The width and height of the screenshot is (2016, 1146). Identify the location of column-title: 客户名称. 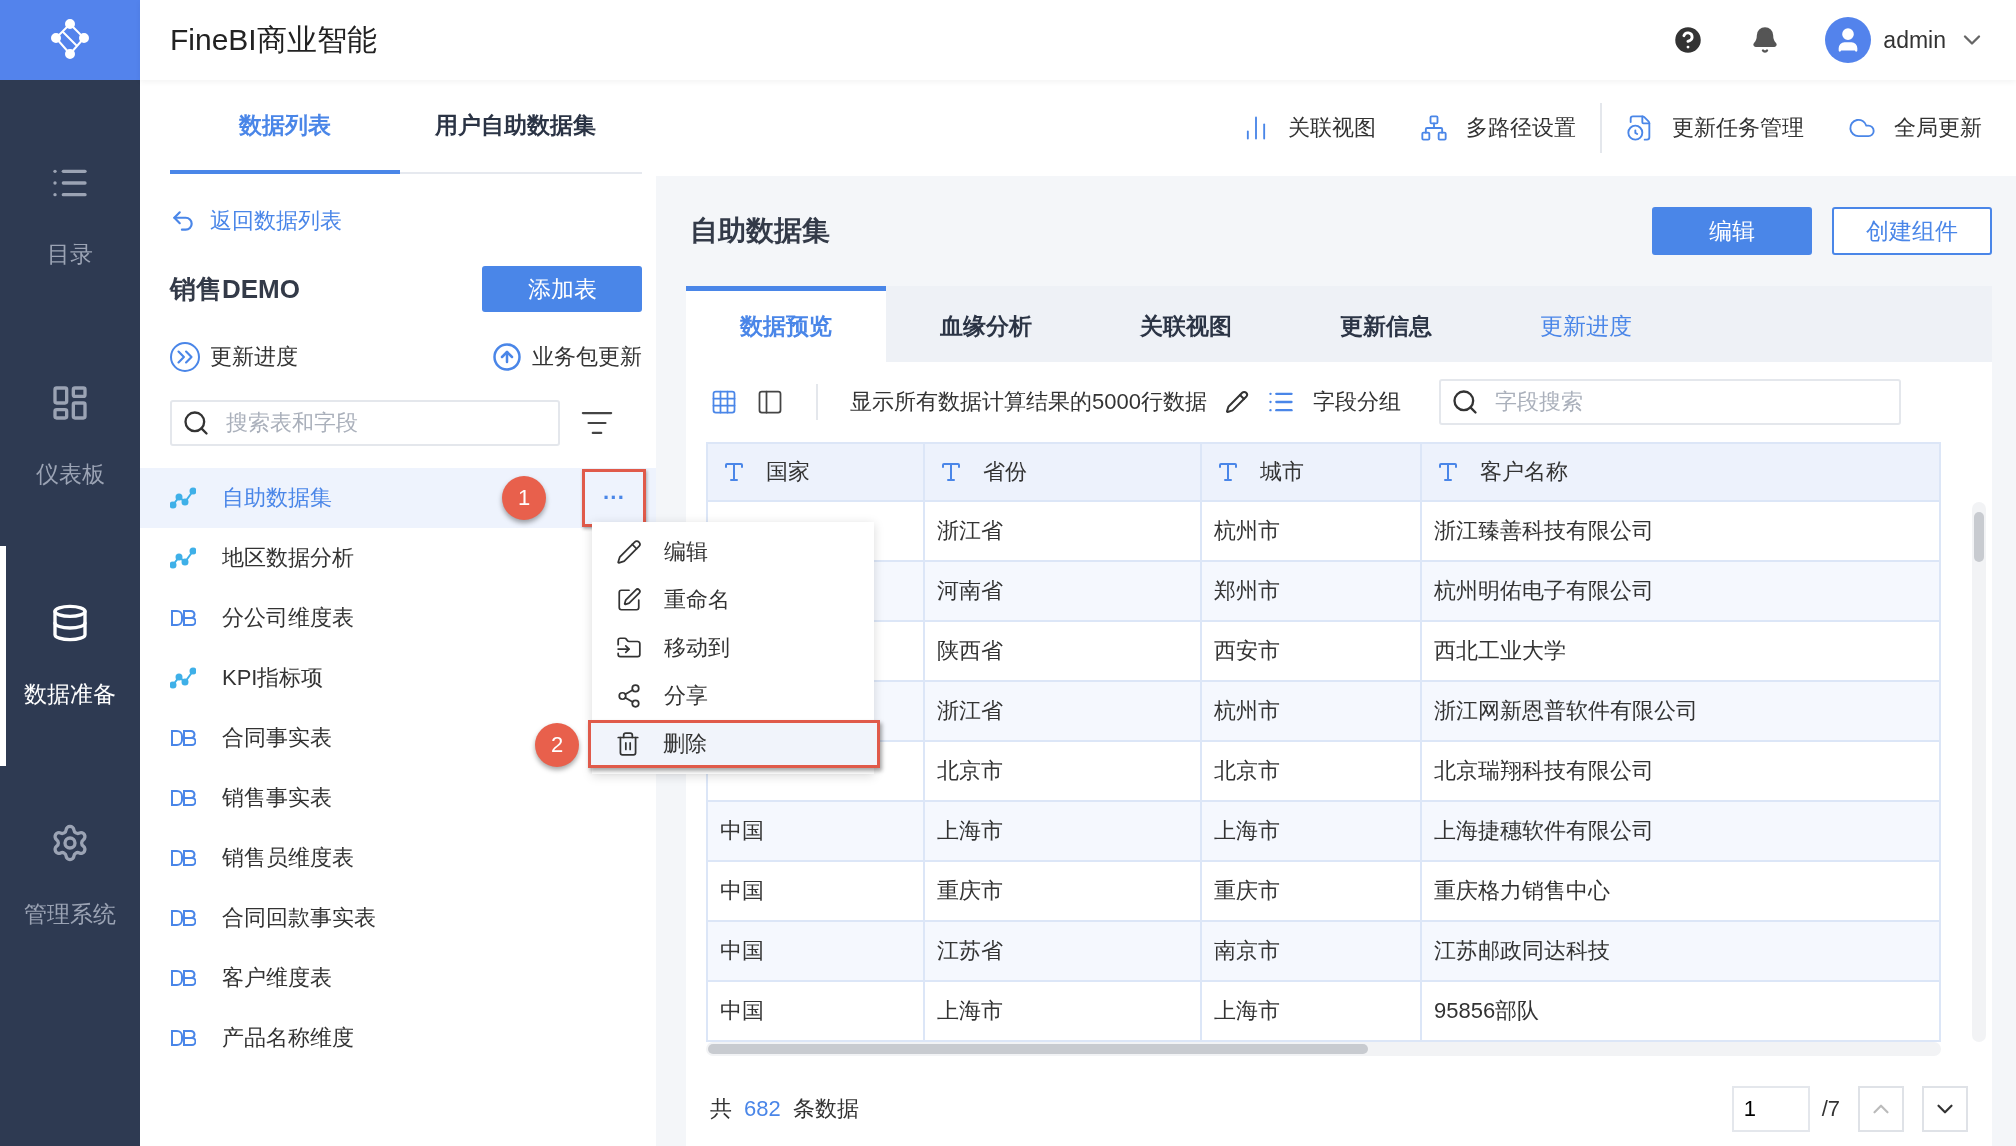
(1524, 472).